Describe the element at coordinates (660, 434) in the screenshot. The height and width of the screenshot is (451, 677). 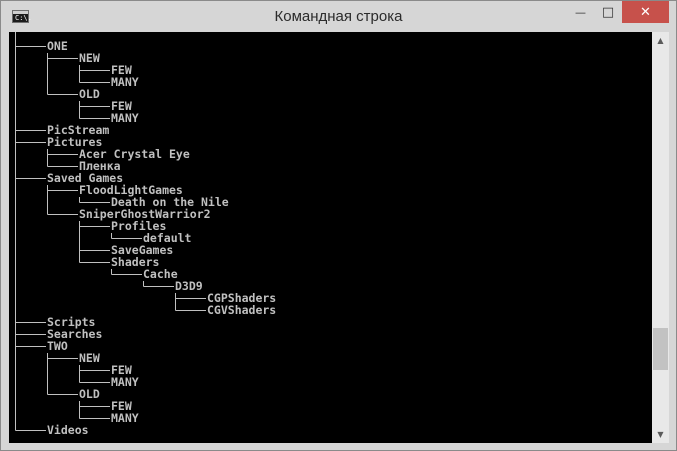
I see `scroll-down-icon: ▼` at that location.